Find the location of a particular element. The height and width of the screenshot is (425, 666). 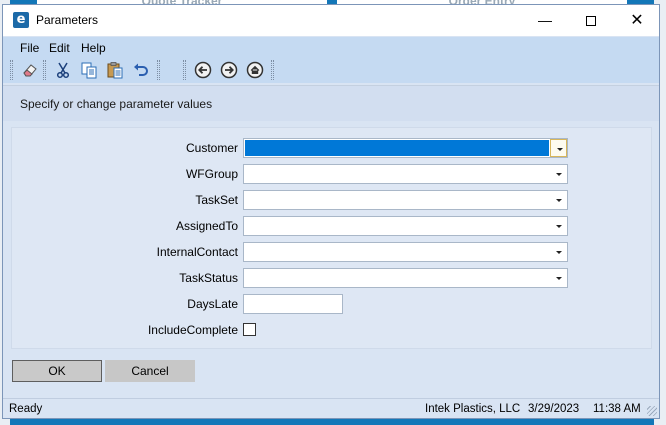

field-row-wfgroup: WFGroup is located at coordinates (332, 174).